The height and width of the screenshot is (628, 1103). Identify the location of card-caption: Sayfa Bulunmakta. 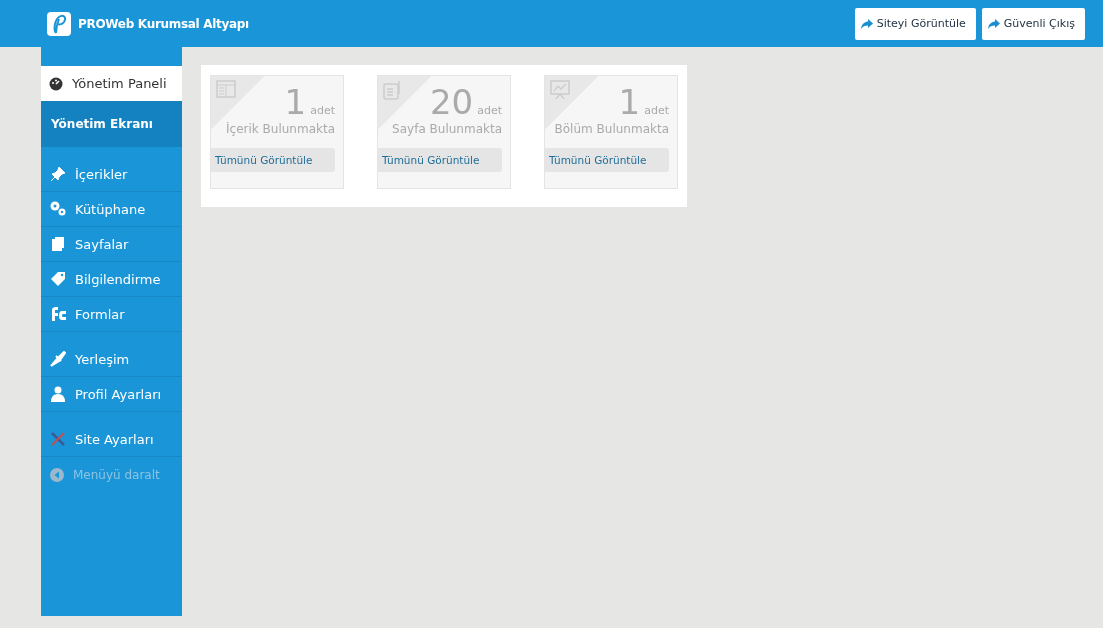
(447, 129).